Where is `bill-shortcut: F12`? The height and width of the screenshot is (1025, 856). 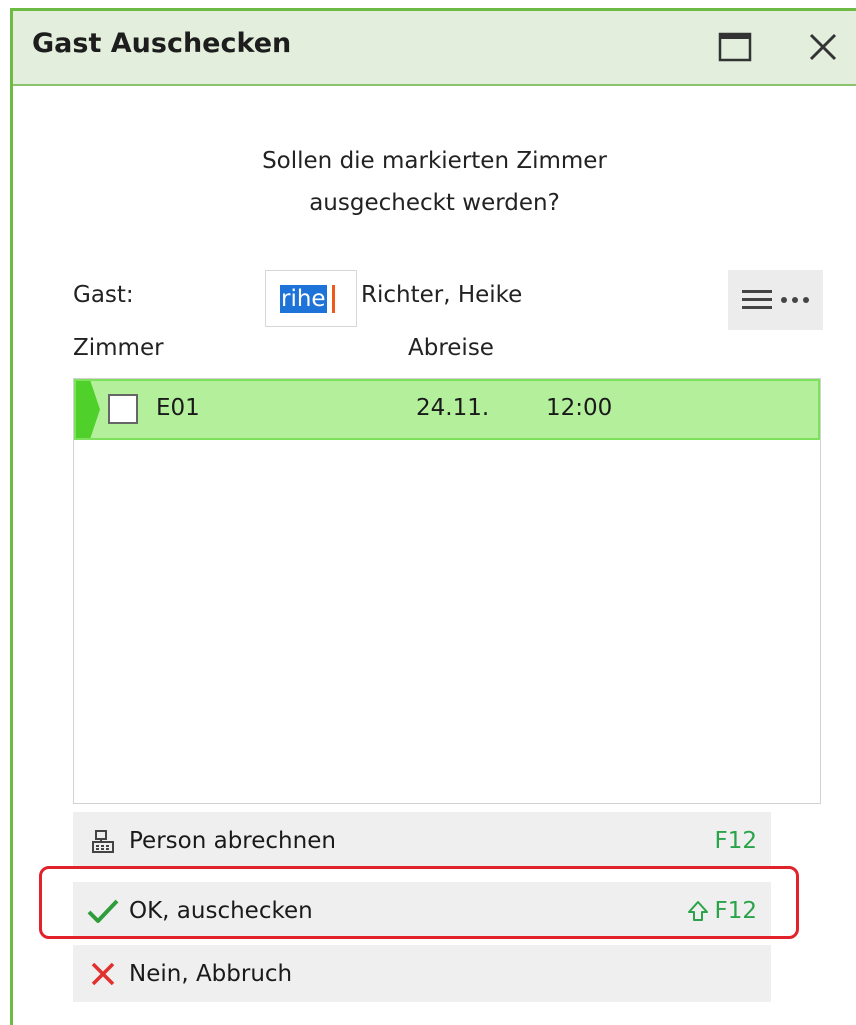
bill-shortcut: F12 is located at coordinates (736, 841).